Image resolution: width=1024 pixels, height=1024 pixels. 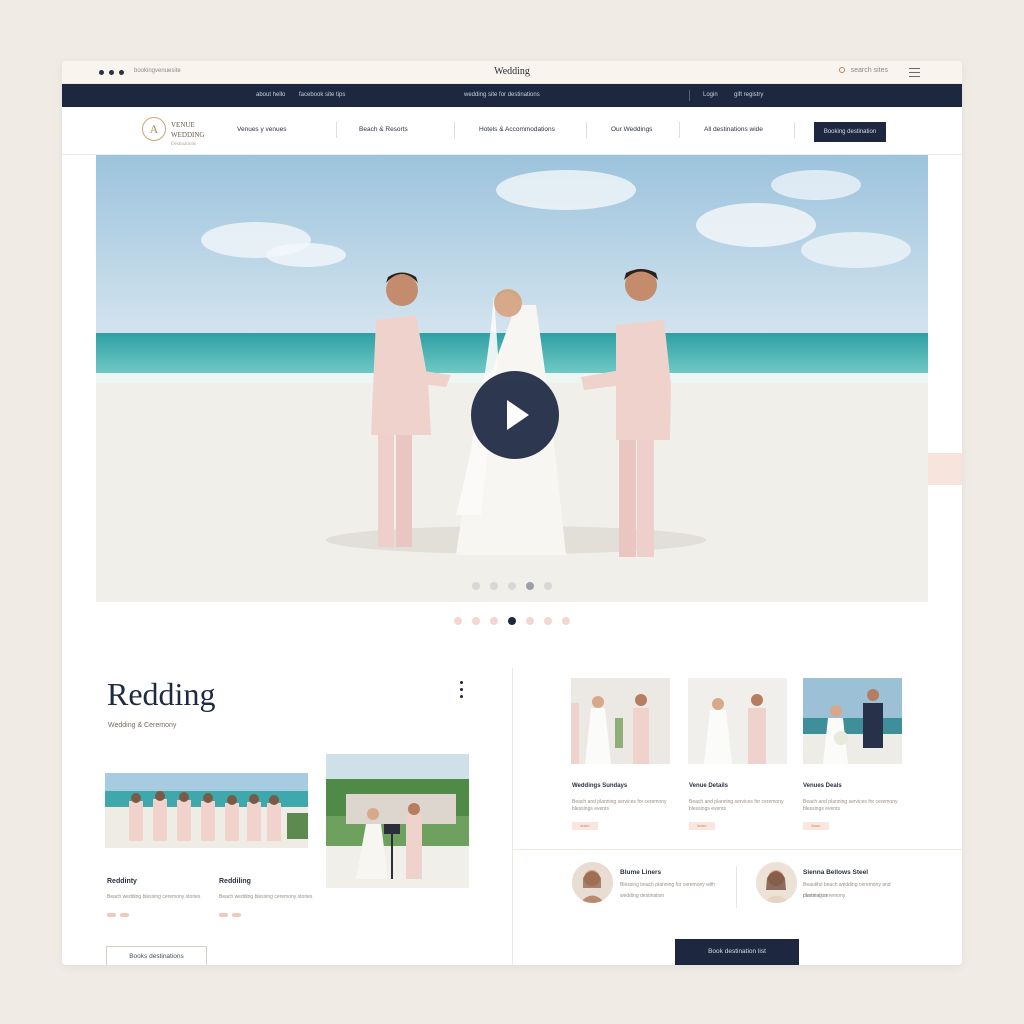 What do you see at coordinates (322, 95) in the screenshot?
I see `utility-link-tips: facebook site tips` at bounding box center [322, 95].